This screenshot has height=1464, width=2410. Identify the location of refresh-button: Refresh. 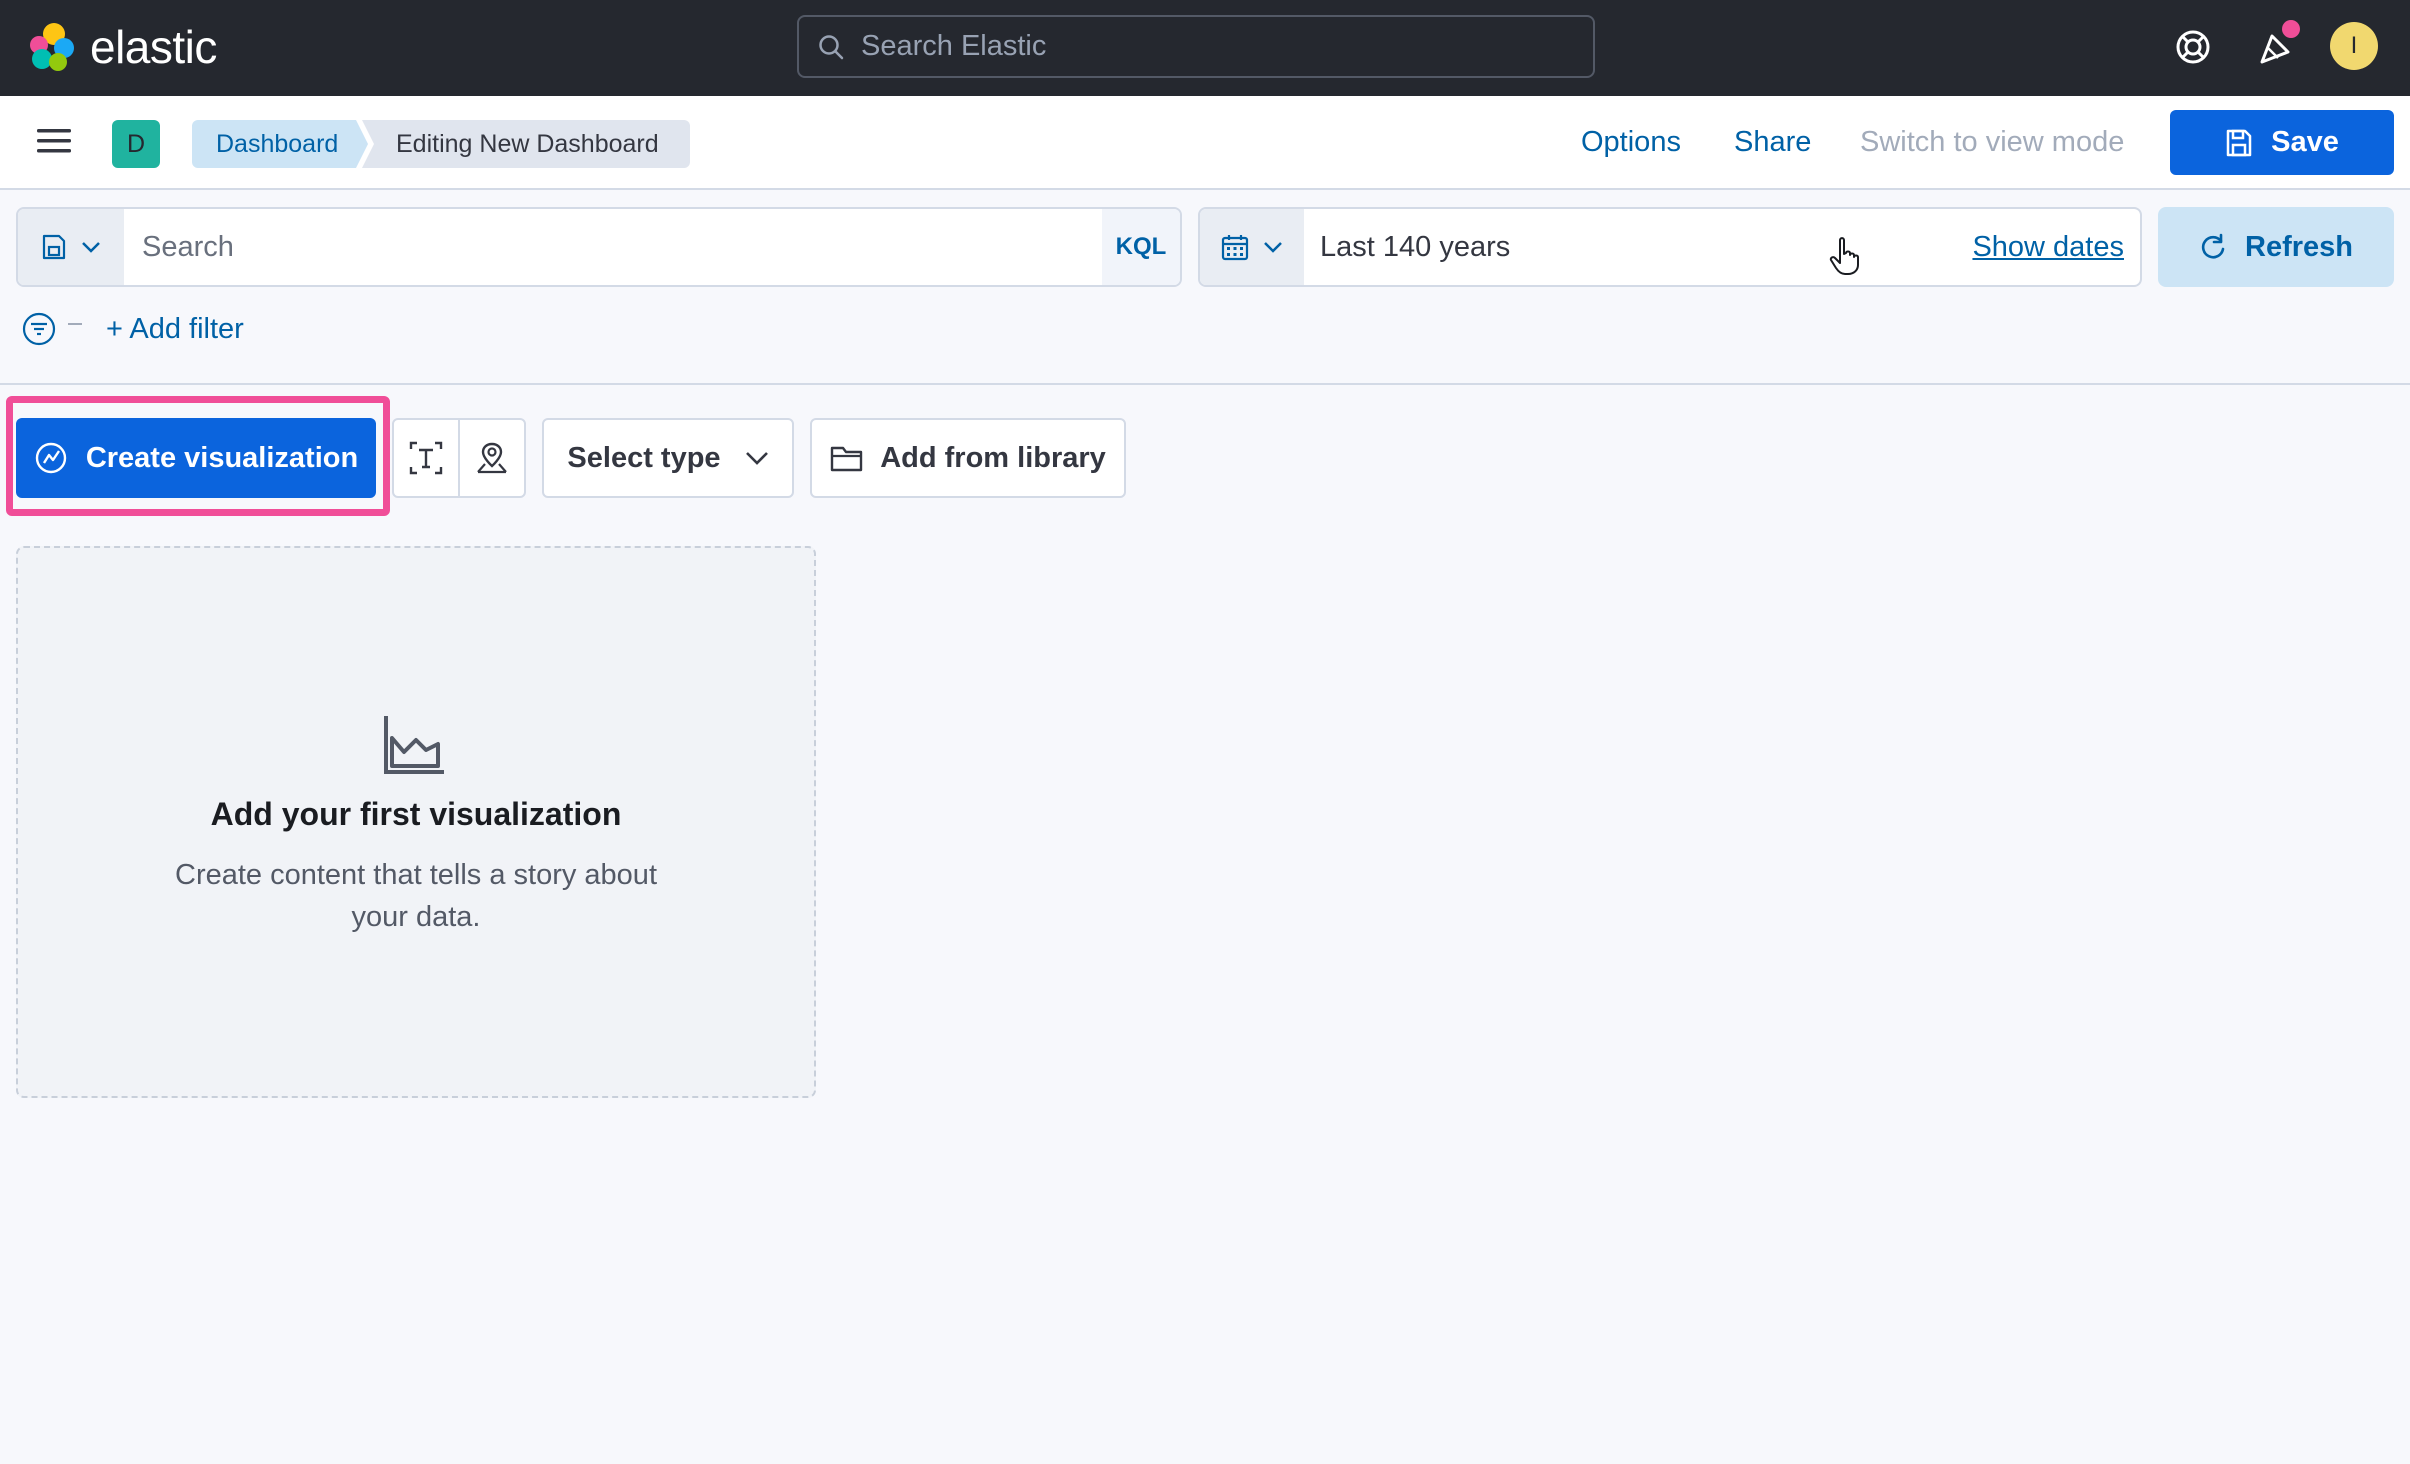
(2276, 247).